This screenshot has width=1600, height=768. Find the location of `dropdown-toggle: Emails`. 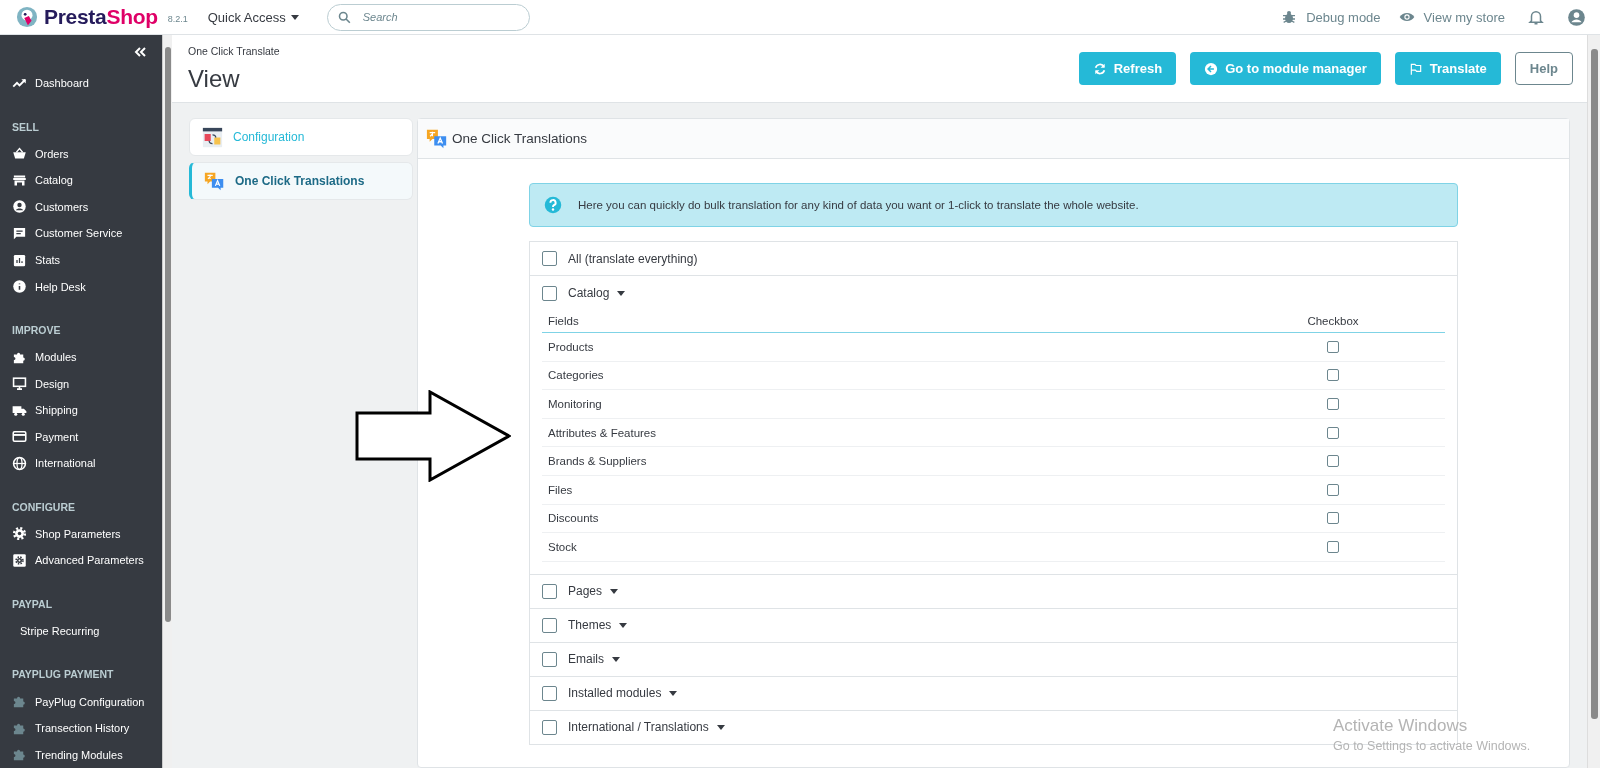

dropdown-toggle: Emails is located at coordinates (594, 659).